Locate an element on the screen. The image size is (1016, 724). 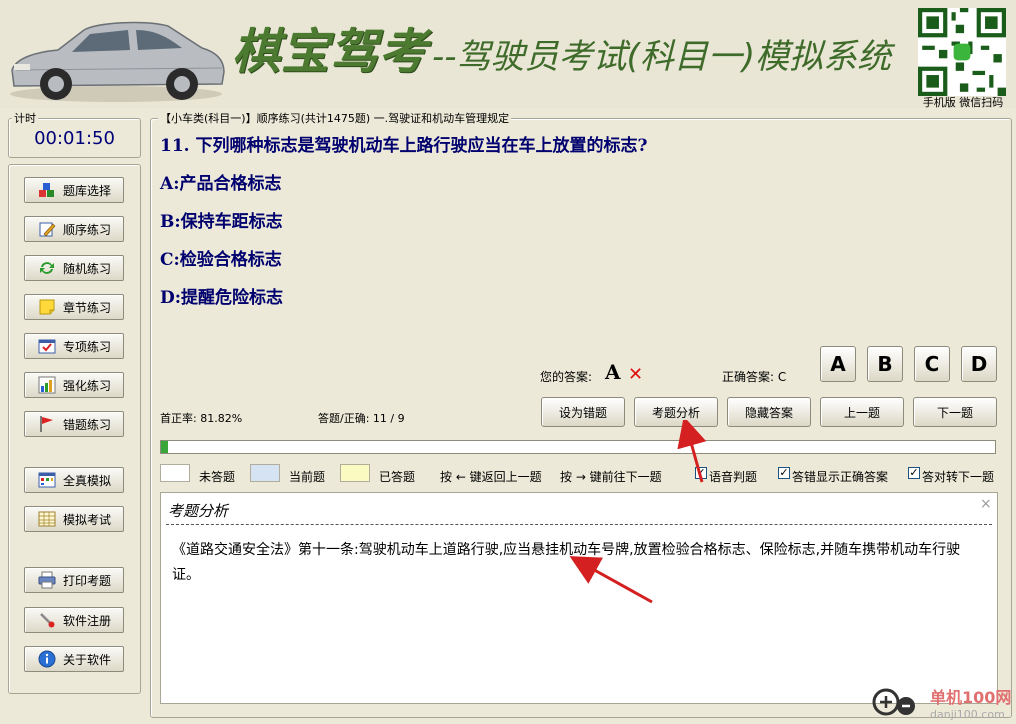
analysis-title: 考题分析 is located at coordinates (198, 511).